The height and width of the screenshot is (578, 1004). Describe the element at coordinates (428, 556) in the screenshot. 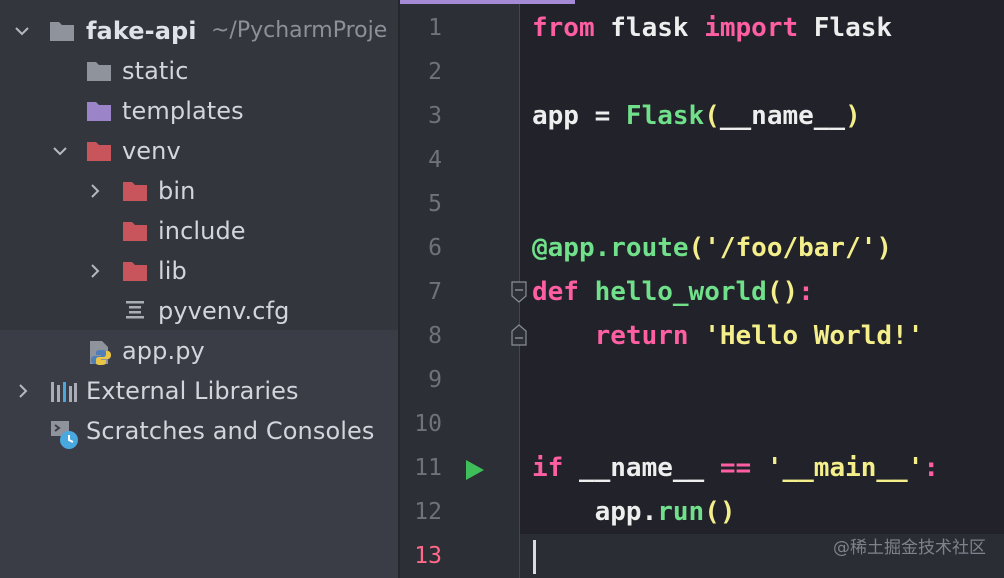

I see `line-number-current: 13` at that location.